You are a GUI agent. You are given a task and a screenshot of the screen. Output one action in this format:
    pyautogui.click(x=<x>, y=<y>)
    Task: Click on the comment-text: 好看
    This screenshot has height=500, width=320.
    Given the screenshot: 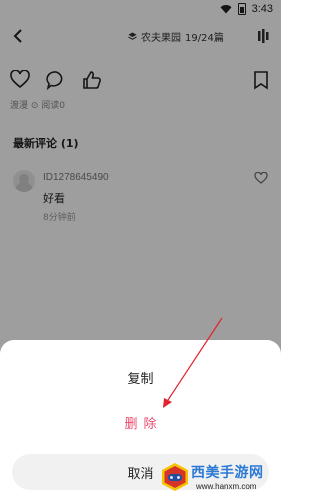 What is the action you would take?
    pyautogui.click(x=54, y=198)
    